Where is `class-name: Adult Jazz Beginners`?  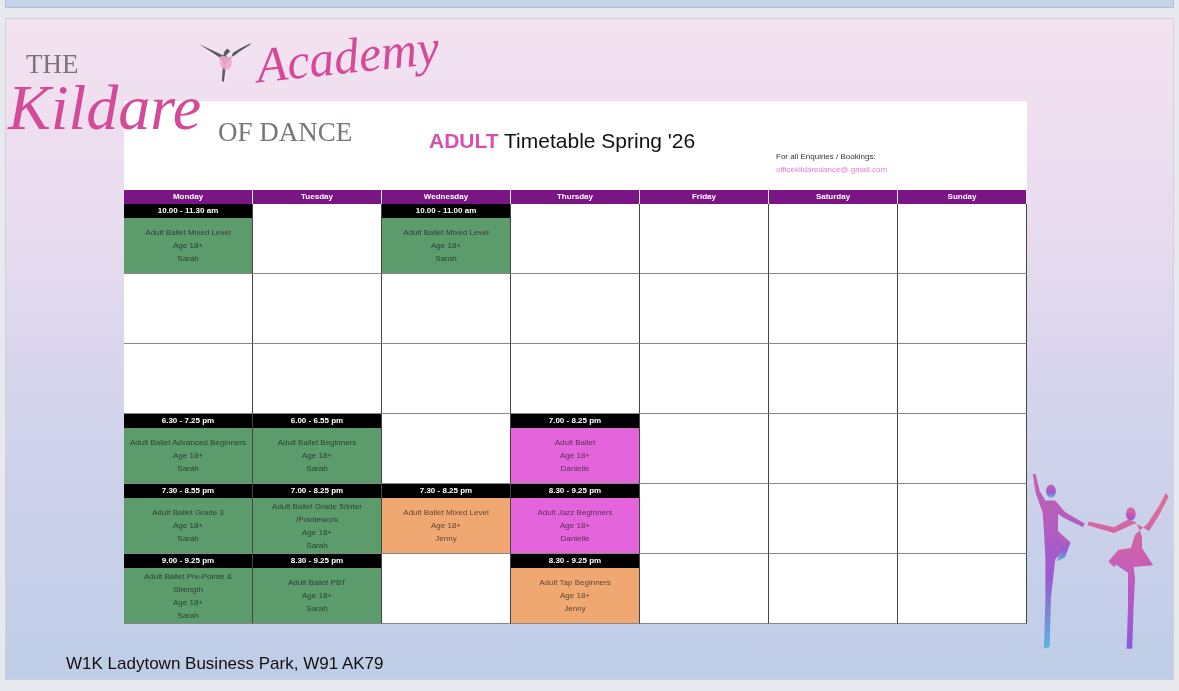 class-name: Adult Jazz Beginners is located at coordinates (575, 513).